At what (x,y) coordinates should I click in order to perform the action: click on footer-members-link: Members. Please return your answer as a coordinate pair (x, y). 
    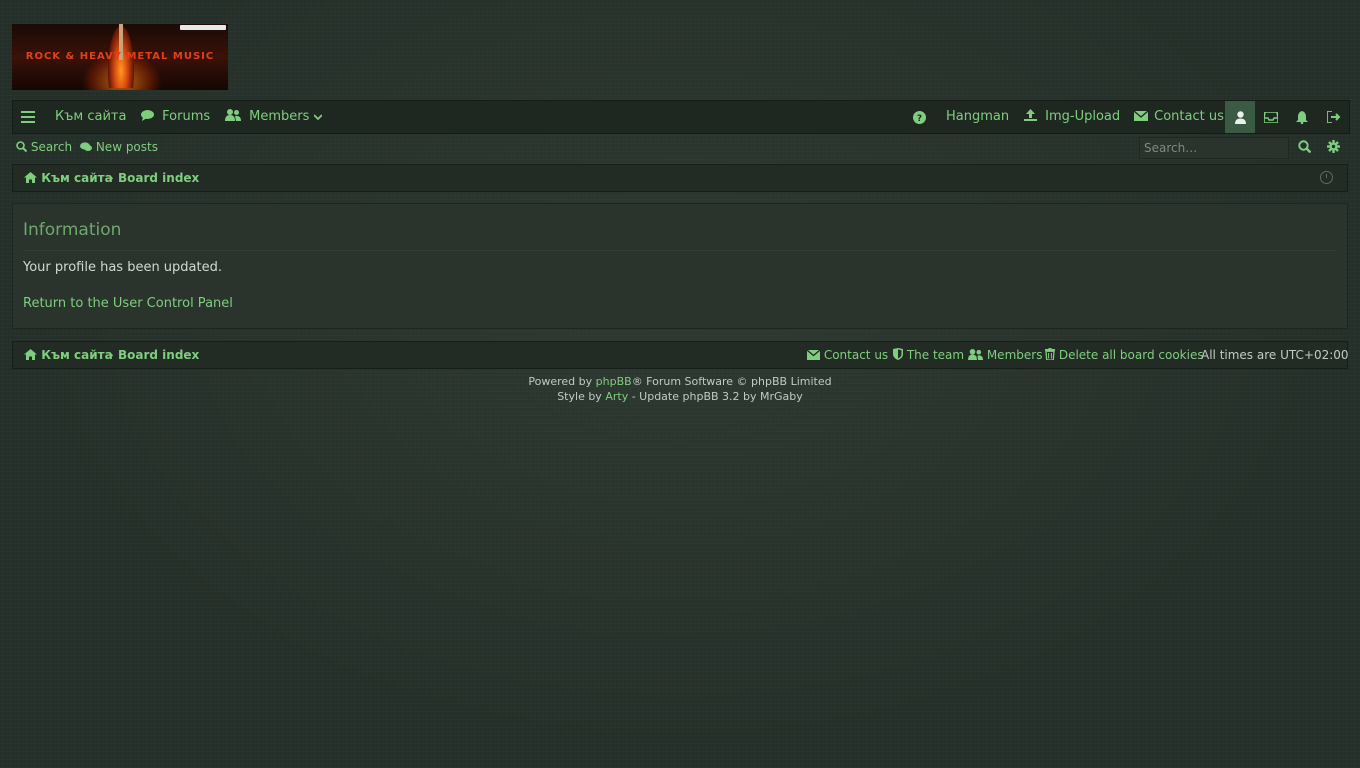
    Looking at the image, I should click on (1005, 355).